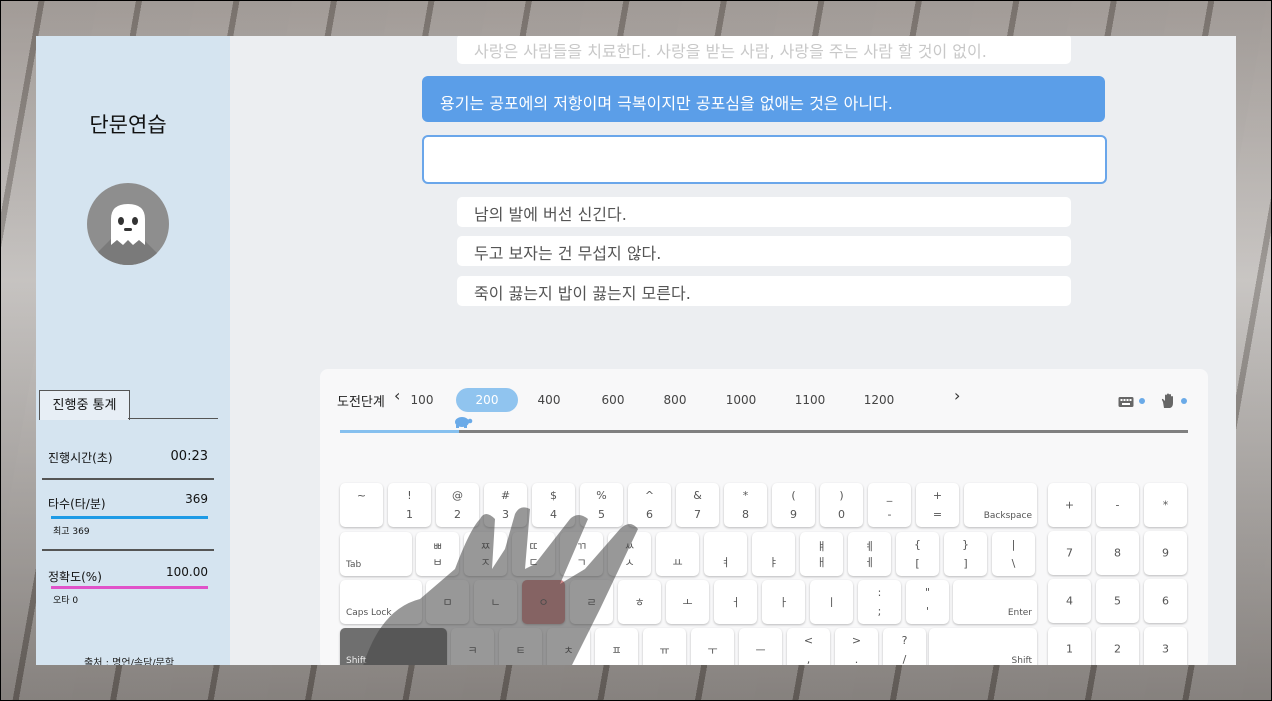 The height and width of the screenshot is (701, 1272). Describe the element at coordinates (128, 457) in the screenshot. I see `elapsed-time-row: 진행시간(초) 00:23` at that location.